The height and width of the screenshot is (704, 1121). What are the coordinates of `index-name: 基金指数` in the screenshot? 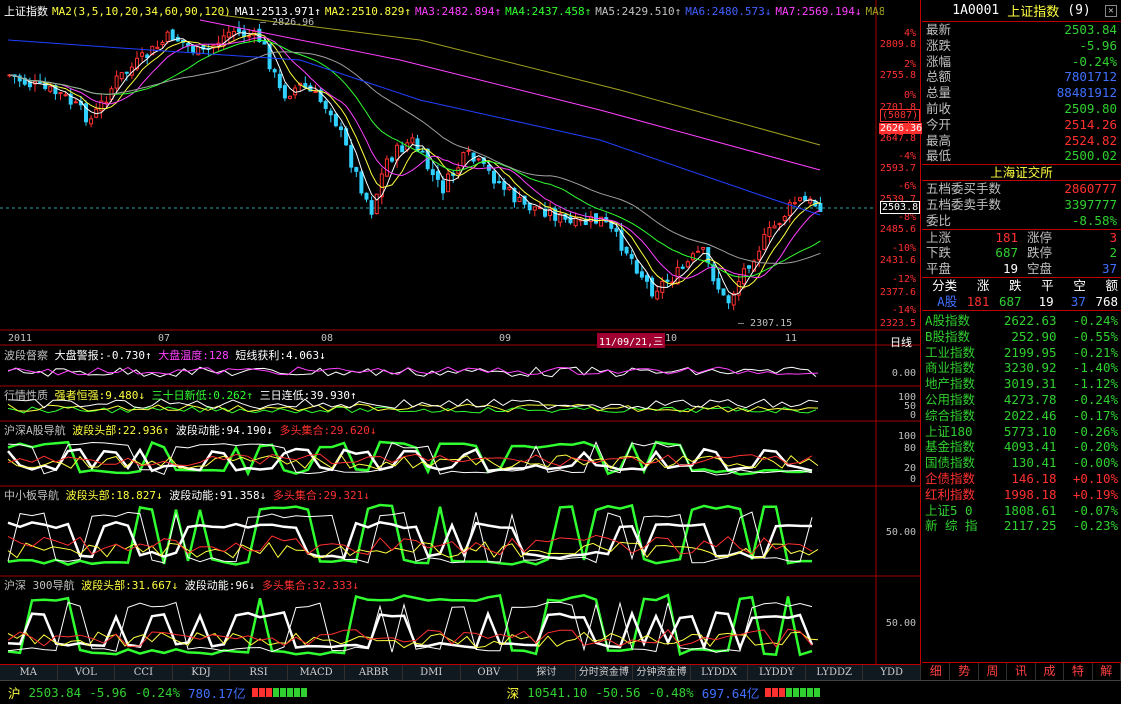 It's located at (950, 447).